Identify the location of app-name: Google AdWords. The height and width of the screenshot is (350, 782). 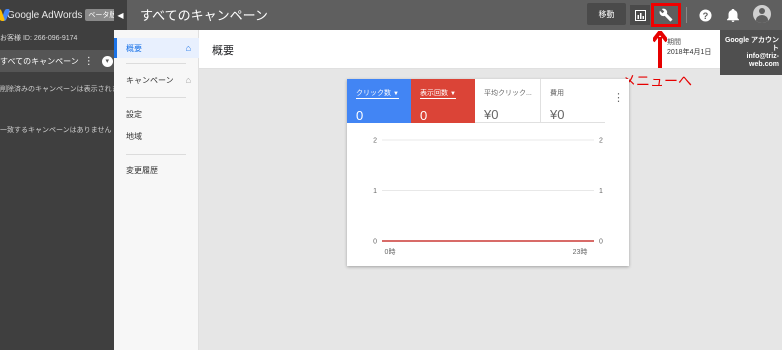
(45, 15).